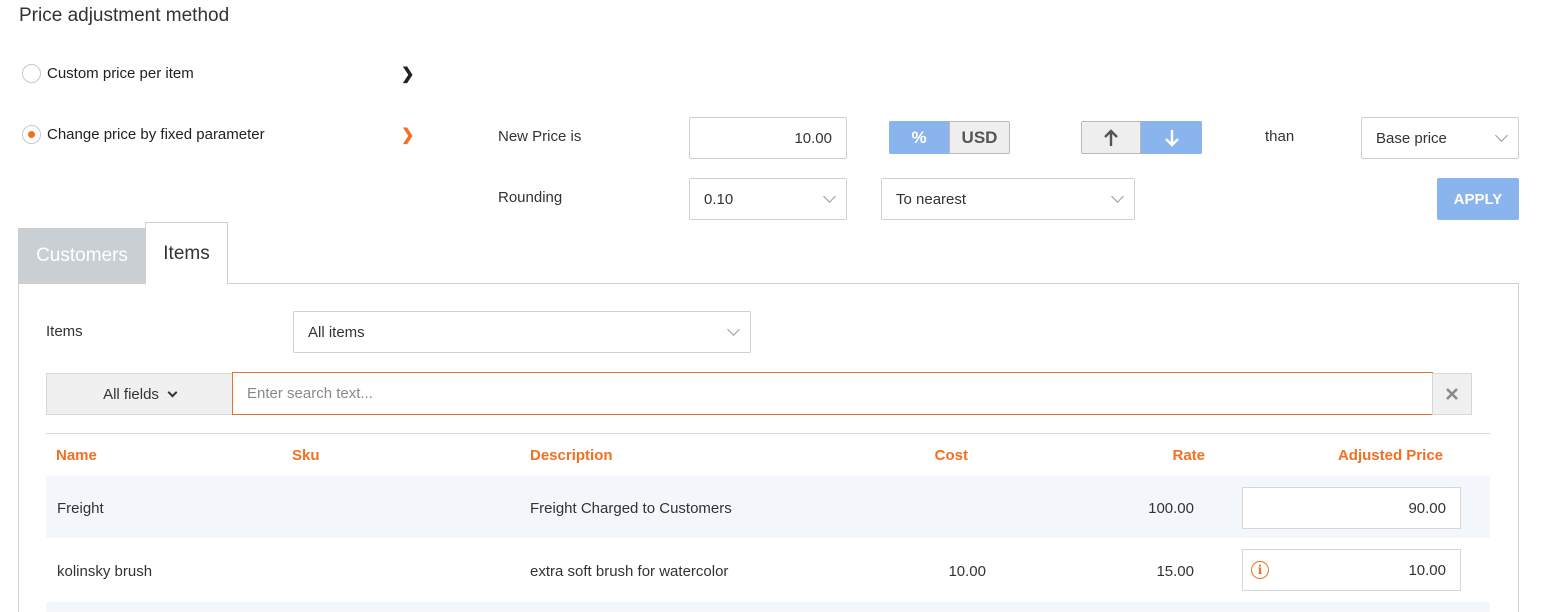 This screenshot has height=612, width=1542. I want to click on new-price-value: 10.00, so click(813, 138).